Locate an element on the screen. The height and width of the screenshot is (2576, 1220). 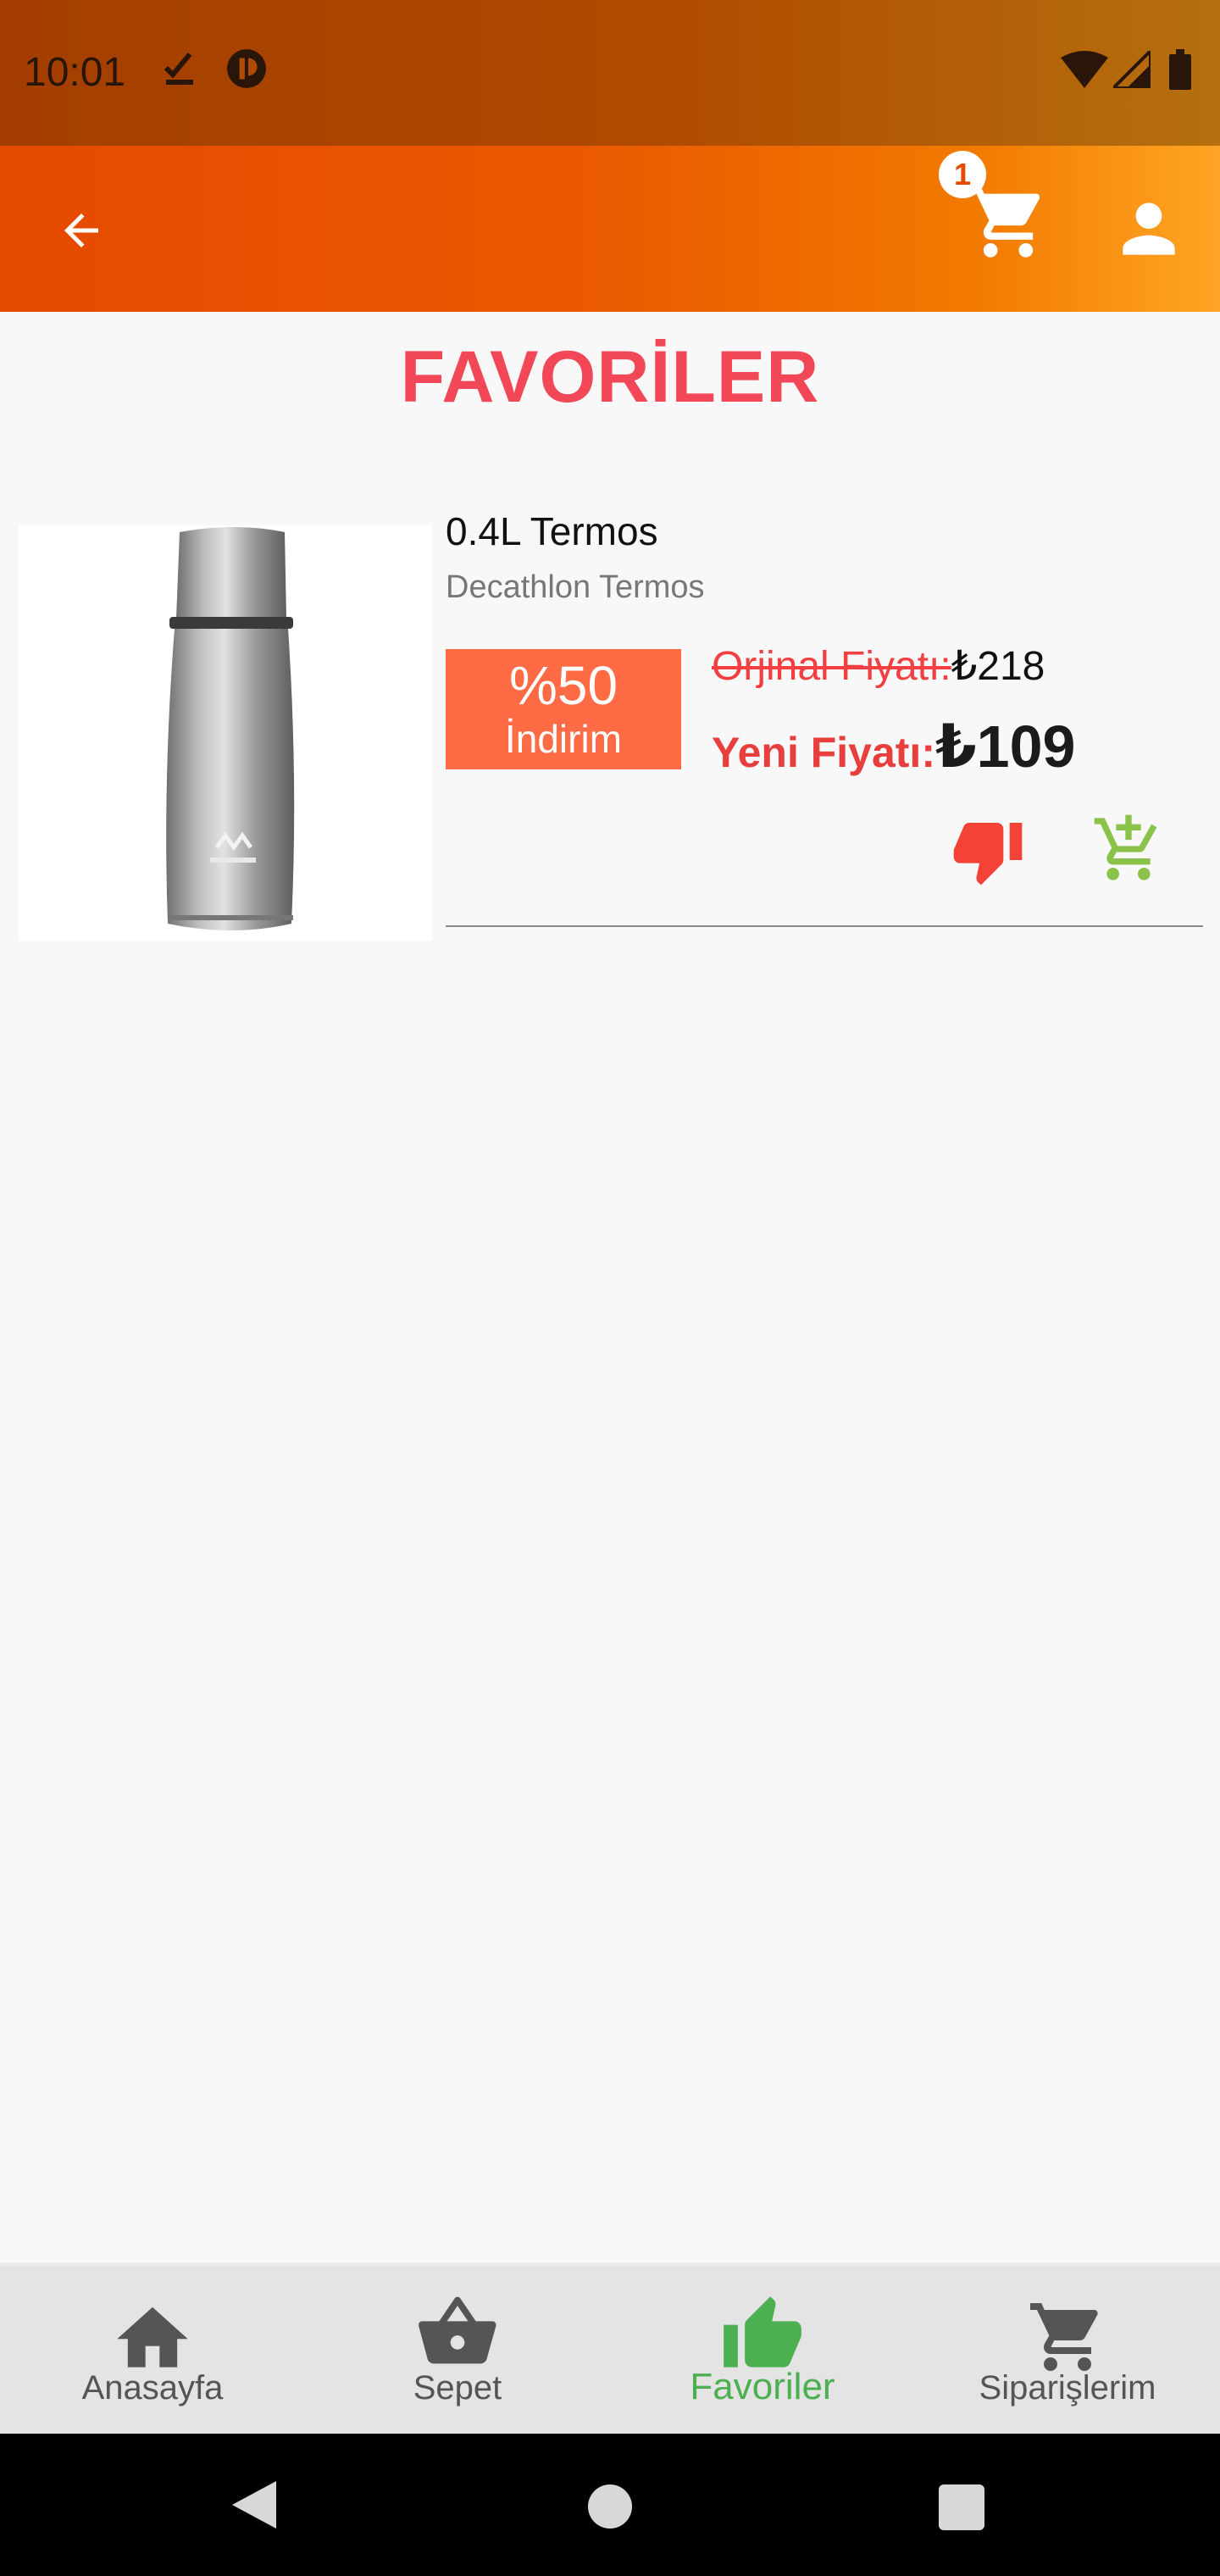
app-bar is located at coordinates (610, 229).